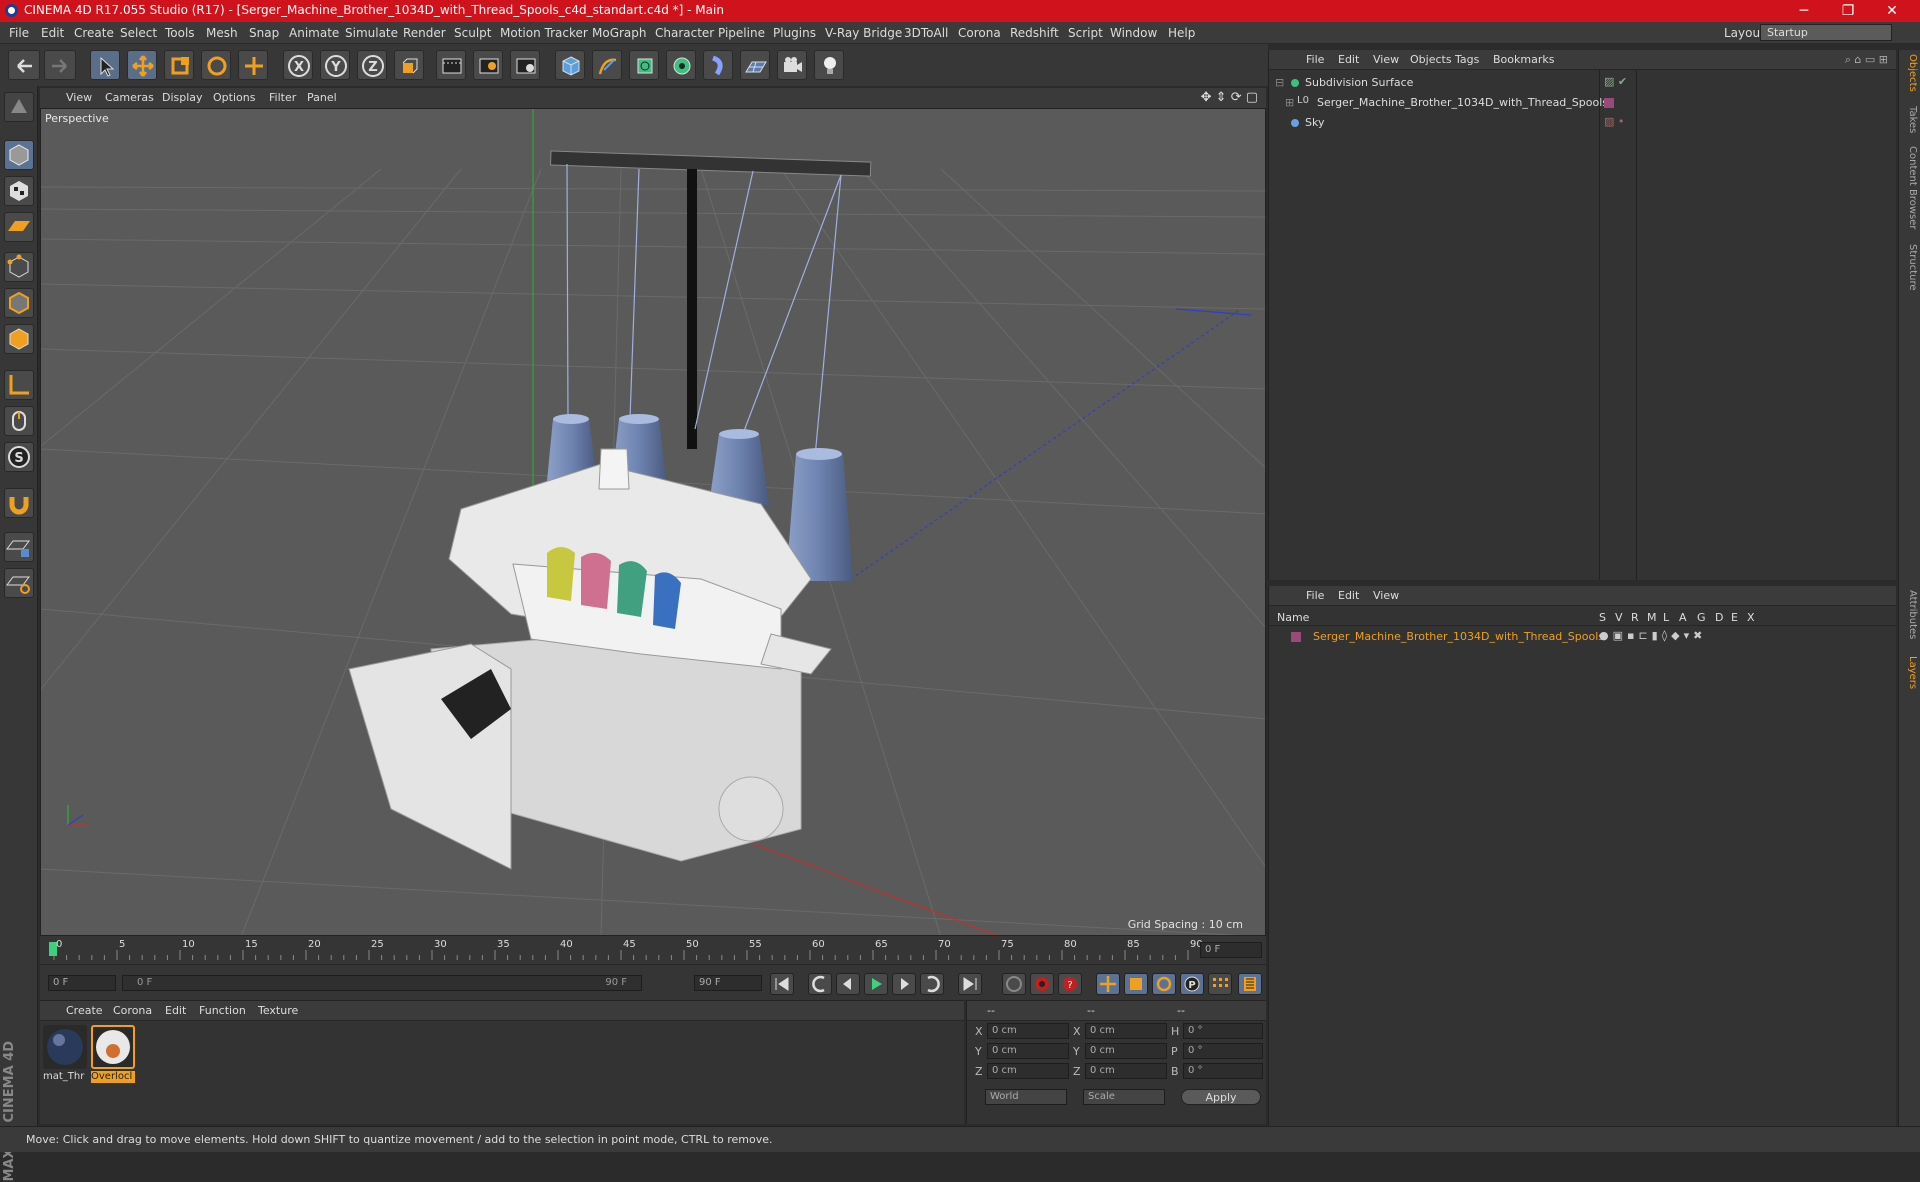  I want to click on key-position-button, so click(1108, 984).